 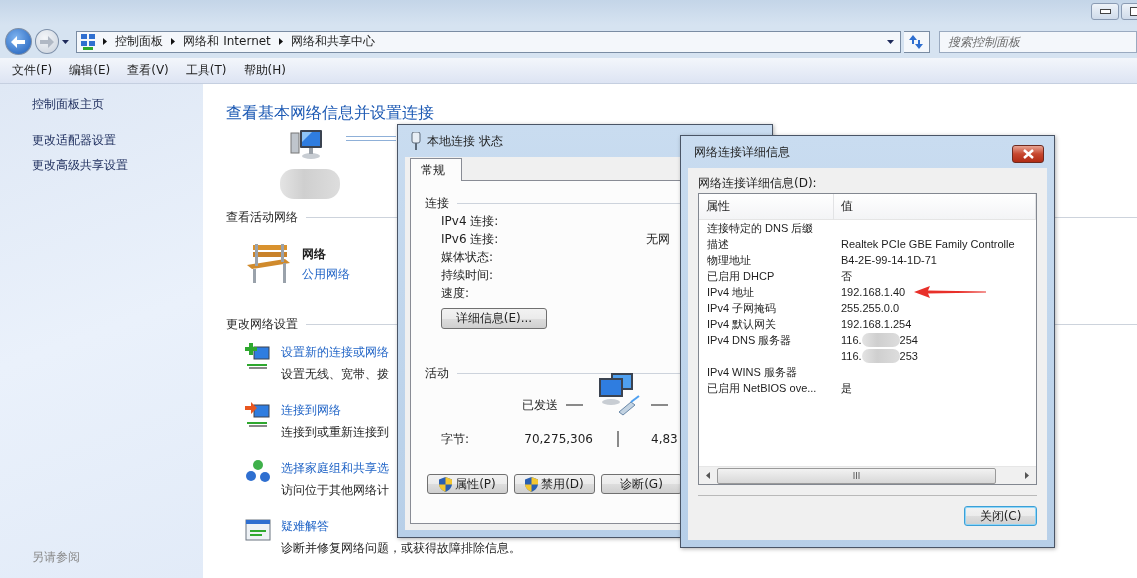 What do you see at coordinates (206, 70) in the screenshot?
I see `menu-item: 工具(T)` at bounding box center [206, 70].